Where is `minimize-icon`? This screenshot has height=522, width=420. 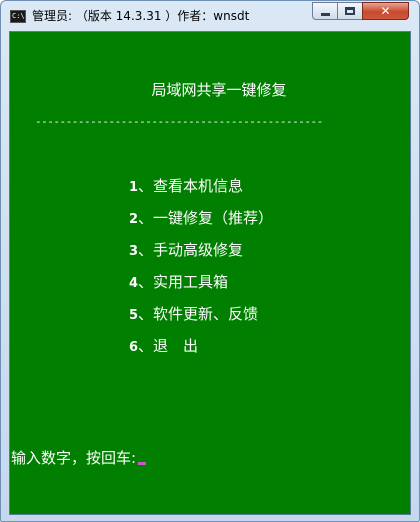 minimize-icon is located at coordinates (325, 14).